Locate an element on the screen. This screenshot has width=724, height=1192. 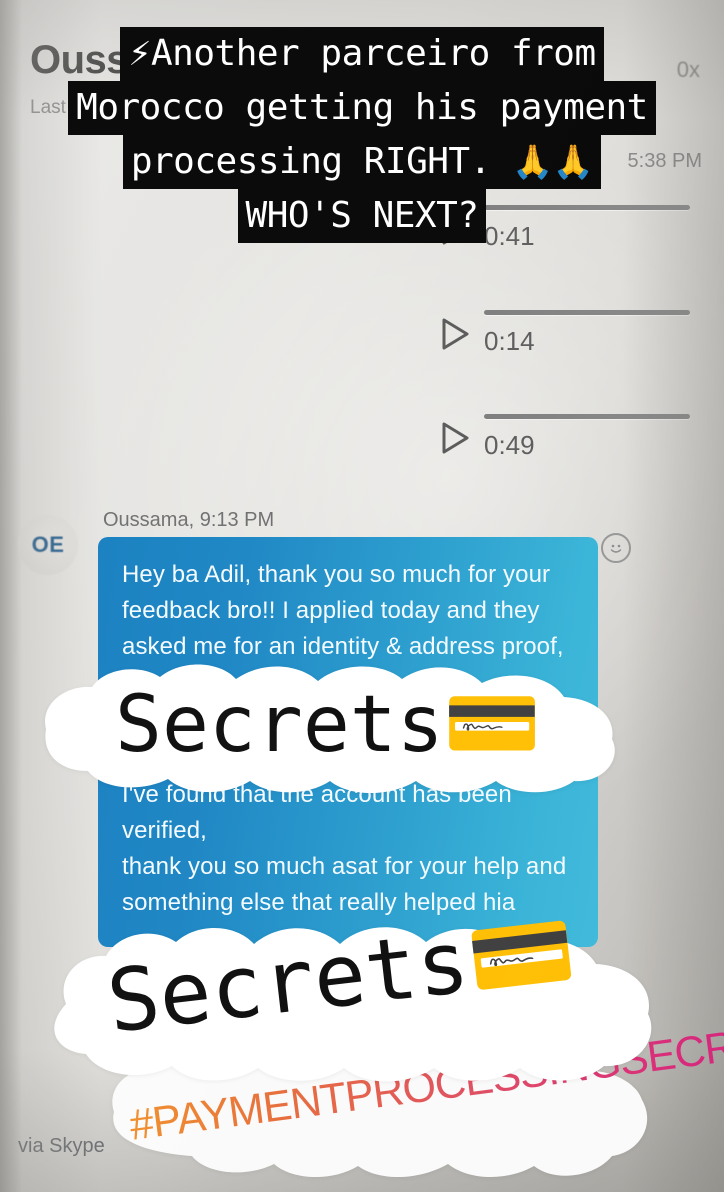
secrets-sticker-2: Secrets 💳 is located at coordinates (358, 998).